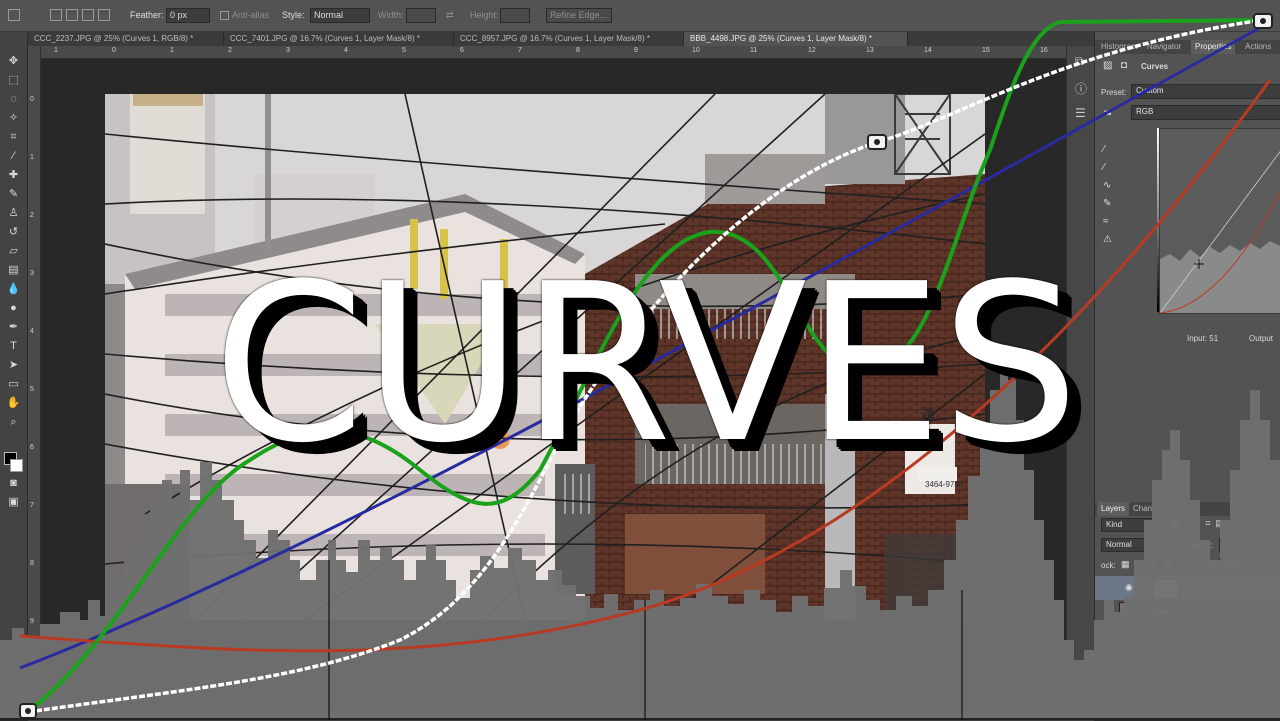 This screenshot has height=721, width=1280. Describe the element at coordinates (13, 99) in the screenshot. I see `lasso-tool-icon: ◌` at that location.